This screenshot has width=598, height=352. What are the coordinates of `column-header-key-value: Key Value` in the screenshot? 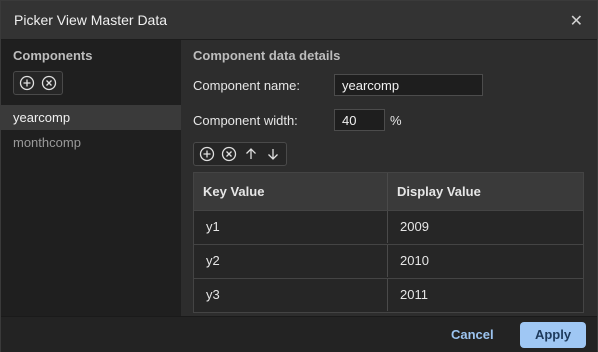 It's located at (291, 191).